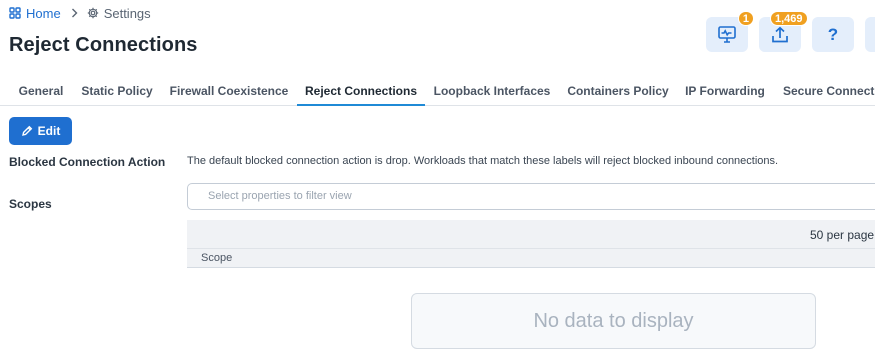  I want to click on empty-state: No data to display, so click(613, 321).